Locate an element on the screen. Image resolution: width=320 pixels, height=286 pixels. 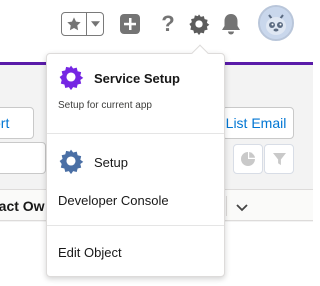
user-avatar is located at coordinates (276, 23).